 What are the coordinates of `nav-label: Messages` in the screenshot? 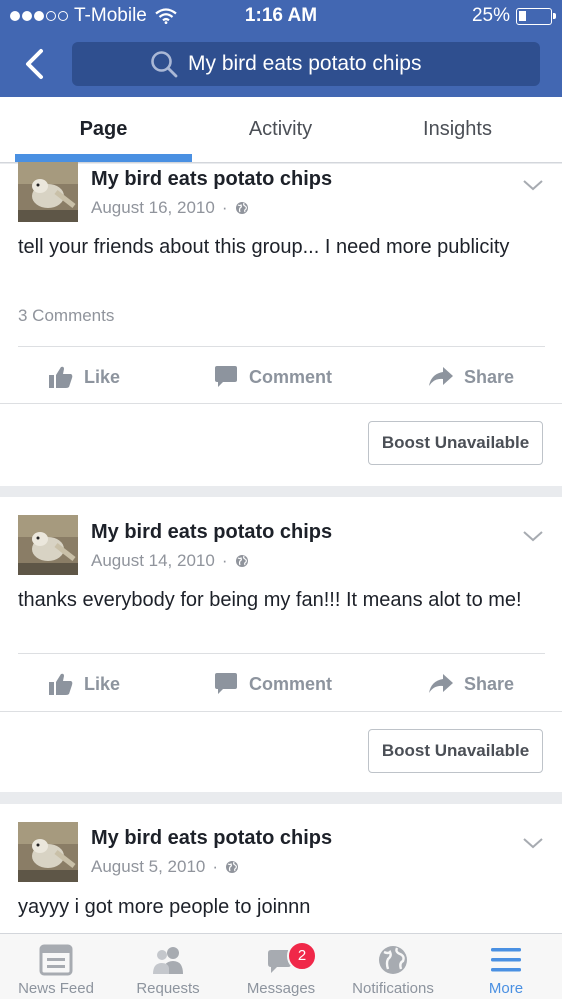 It's located at (281, 988).